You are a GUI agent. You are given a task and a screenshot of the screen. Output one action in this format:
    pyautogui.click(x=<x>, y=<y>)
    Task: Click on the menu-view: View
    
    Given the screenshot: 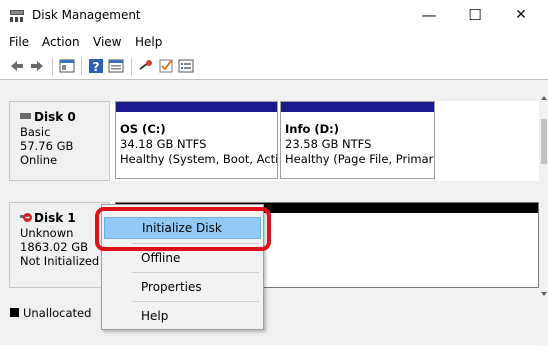 What is the action you would take?
    pyautogui.click(x=107, y=42)
    